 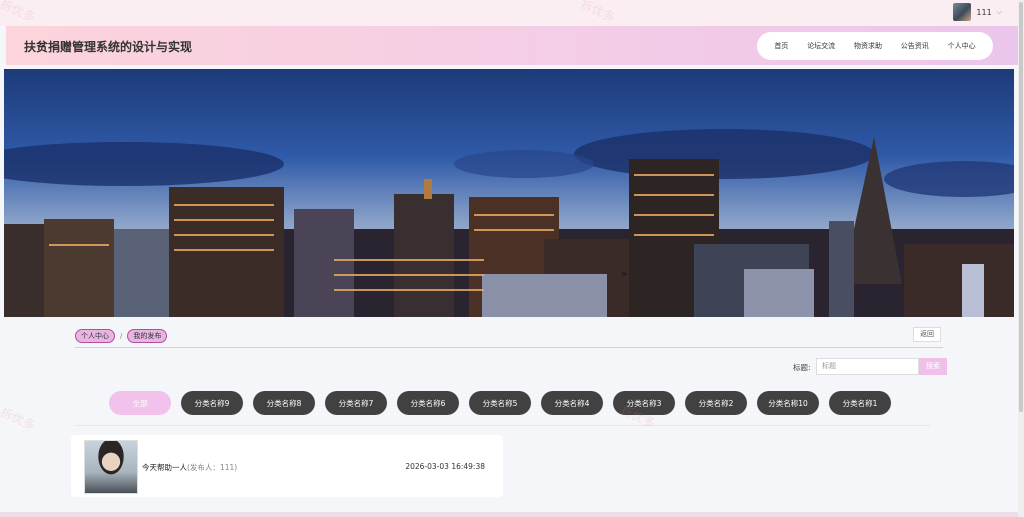 What do you see at coordinates (147, 336) in the screenshot?
I see `breadcrumb-my-posts: 我的发布` at bounding box center [147, 336].